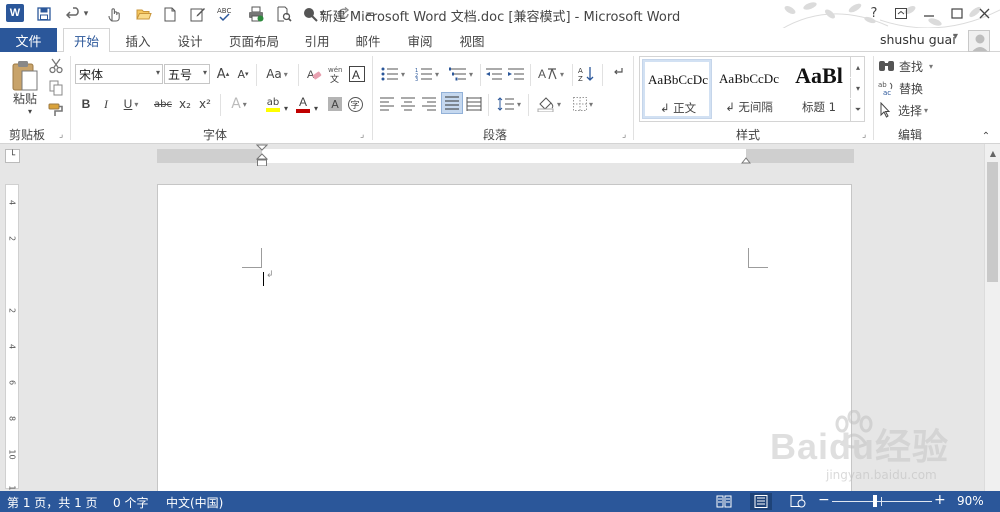 The image size is (1000, 512). What do you see at coordinates (857, 67) in the screenshot?
I see `styles-scroll-up-icon: ▴` at bounding box center [857, 67].